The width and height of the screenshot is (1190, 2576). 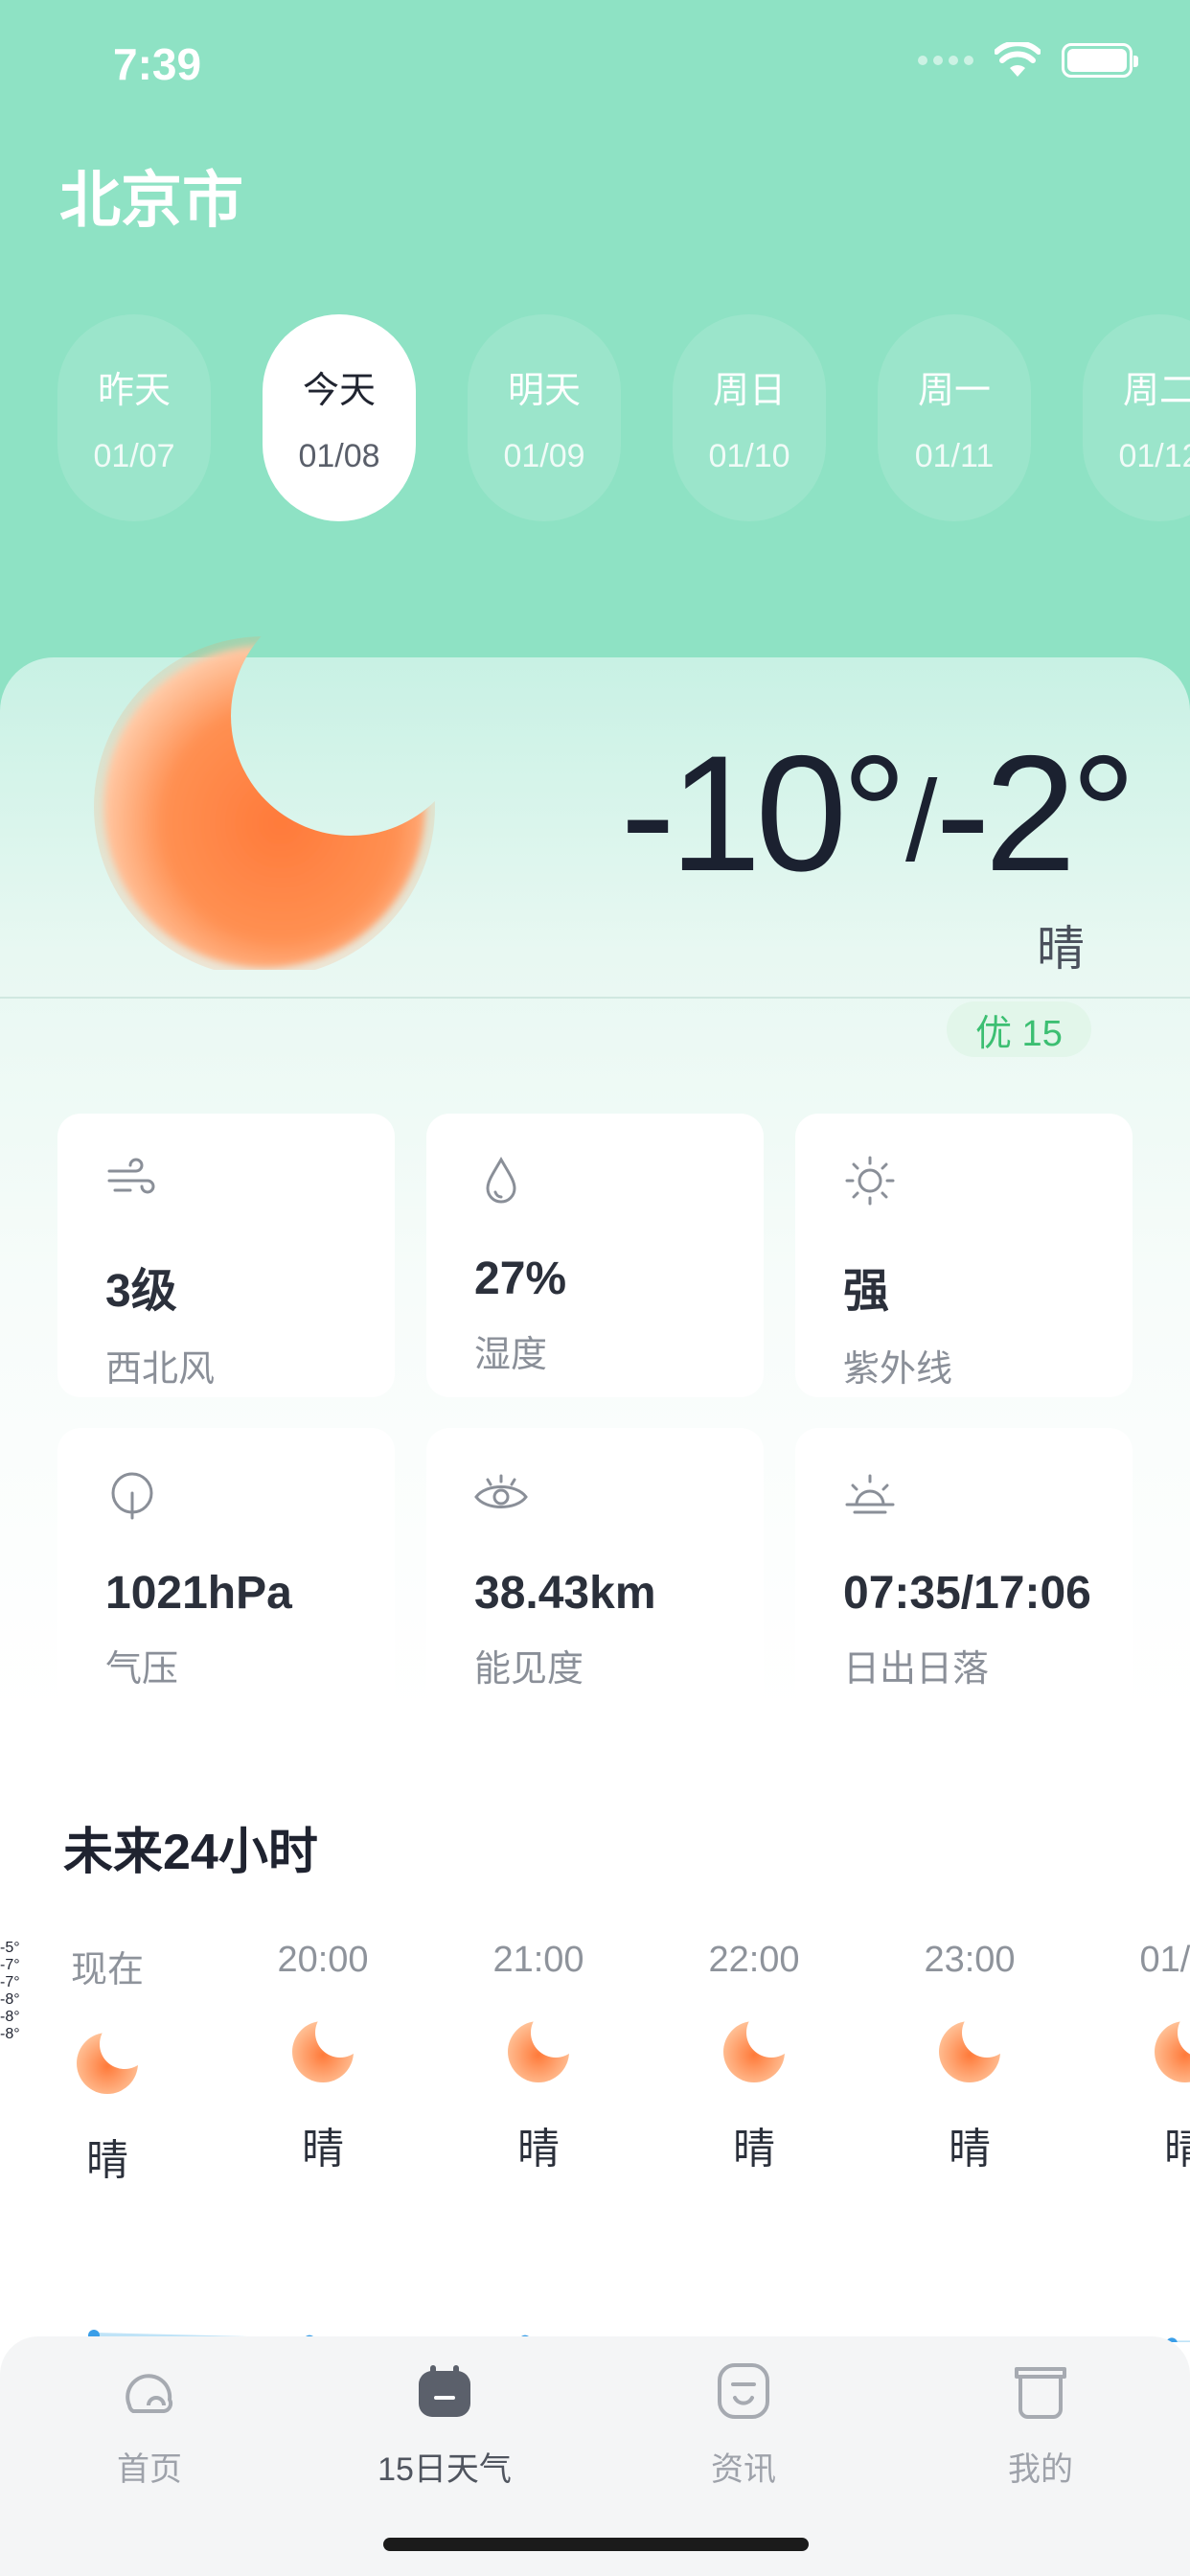 I want to click on home-icon, so click(x=150, y=2393).